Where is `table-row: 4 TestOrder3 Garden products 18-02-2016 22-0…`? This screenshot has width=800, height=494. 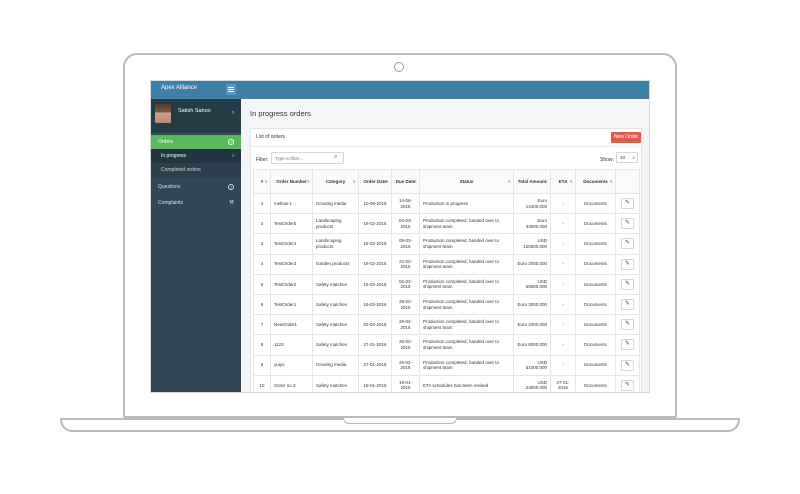 table-row: 4 TestOrder3 Garden products 18-02-2016 22-0… is located at coordinates (446, 264).